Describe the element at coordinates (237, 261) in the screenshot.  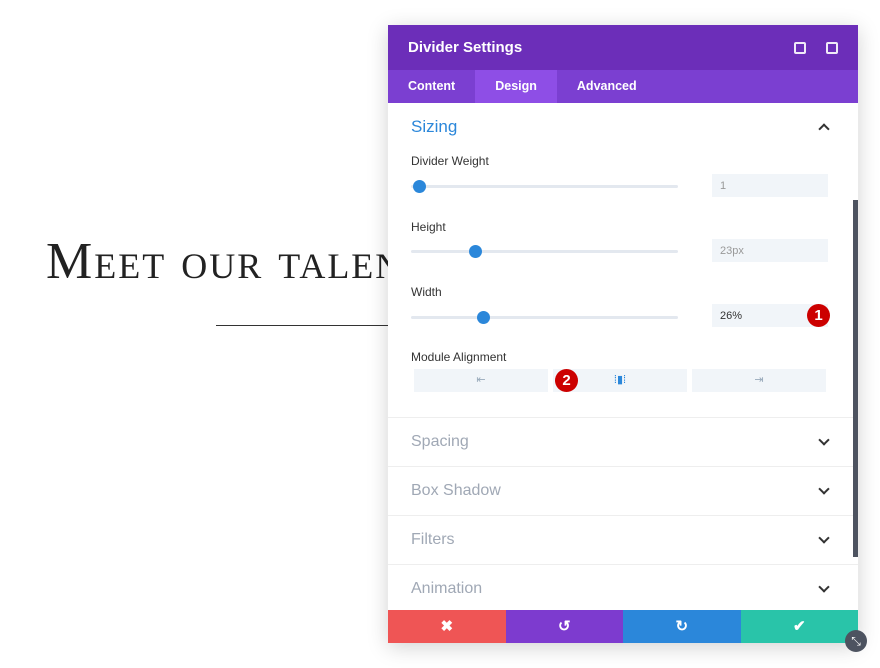
I see `page-heading: Meet our talent` at that location.